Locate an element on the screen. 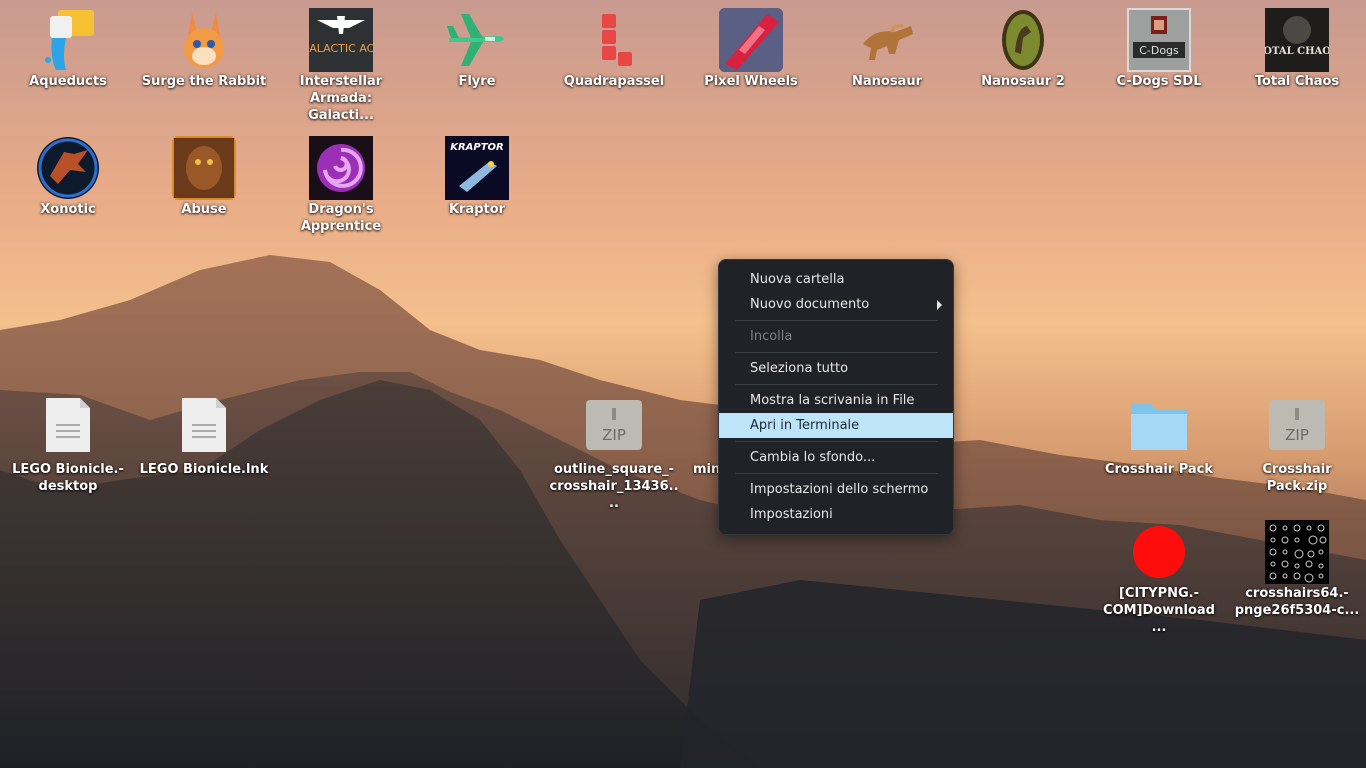 The width and height of the screenshot is (1366, 768). icon-label: Surge the Rabbit is located at coordinates (204, 81).